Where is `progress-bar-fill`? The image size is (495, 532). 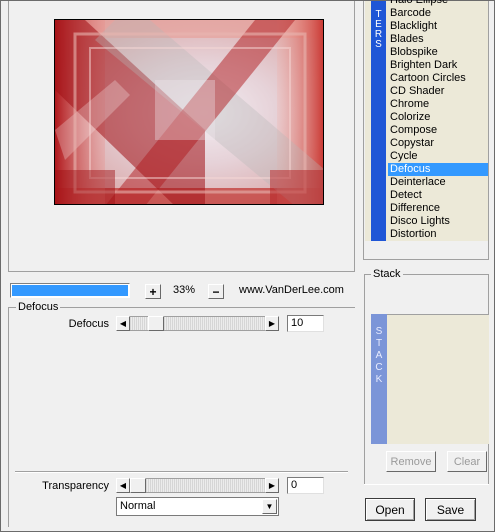 progress-bar-fill is located at coordinates (70, 290).